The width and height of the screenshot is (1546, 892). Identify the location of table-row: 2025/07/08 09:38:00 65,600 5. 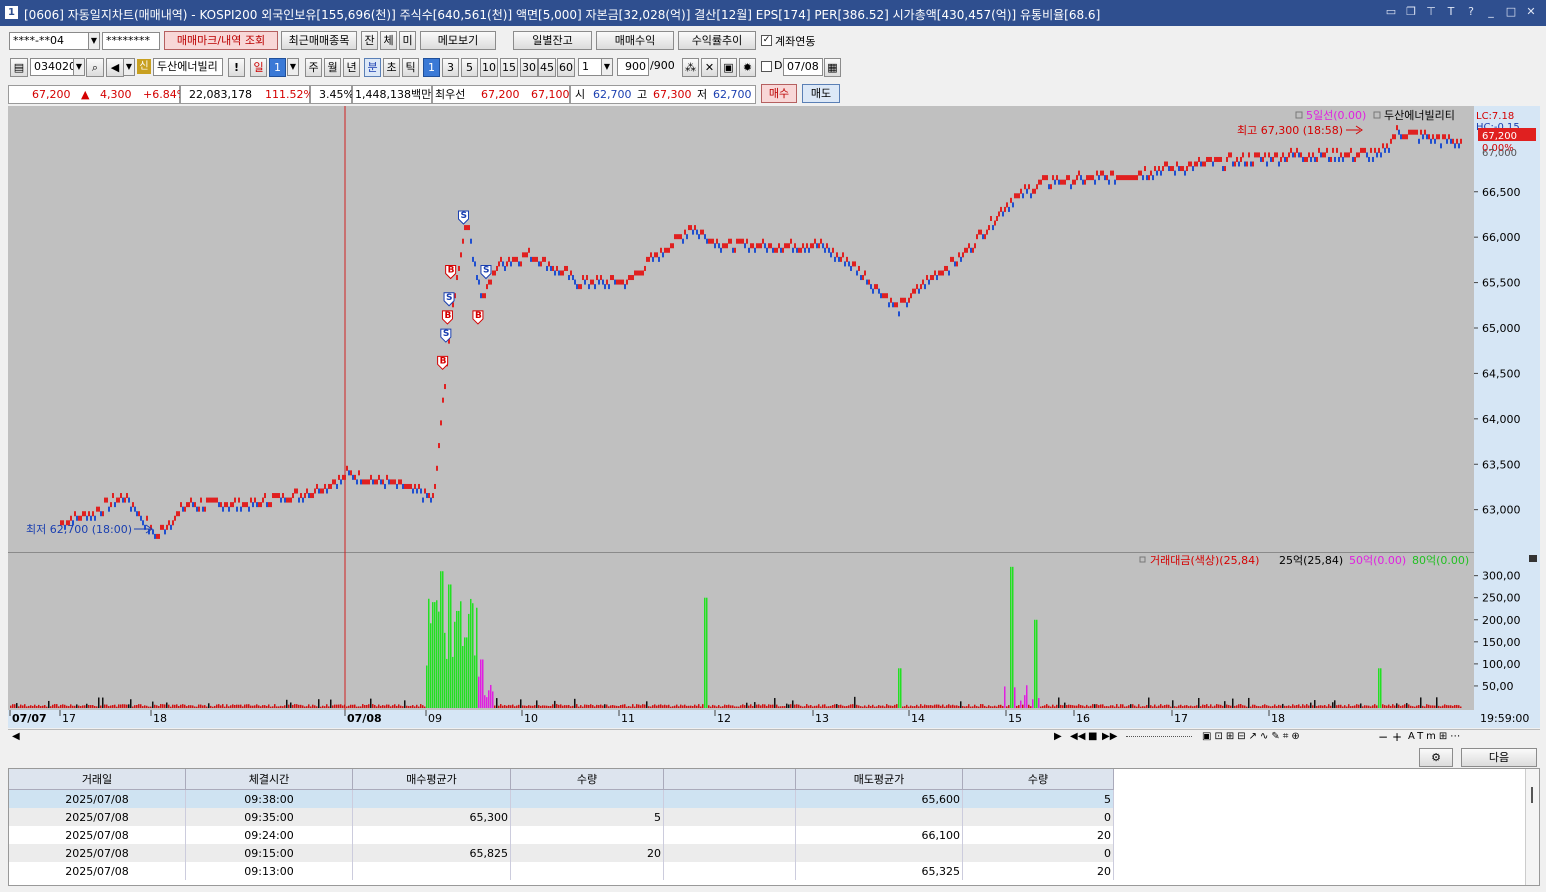
(561, 798).